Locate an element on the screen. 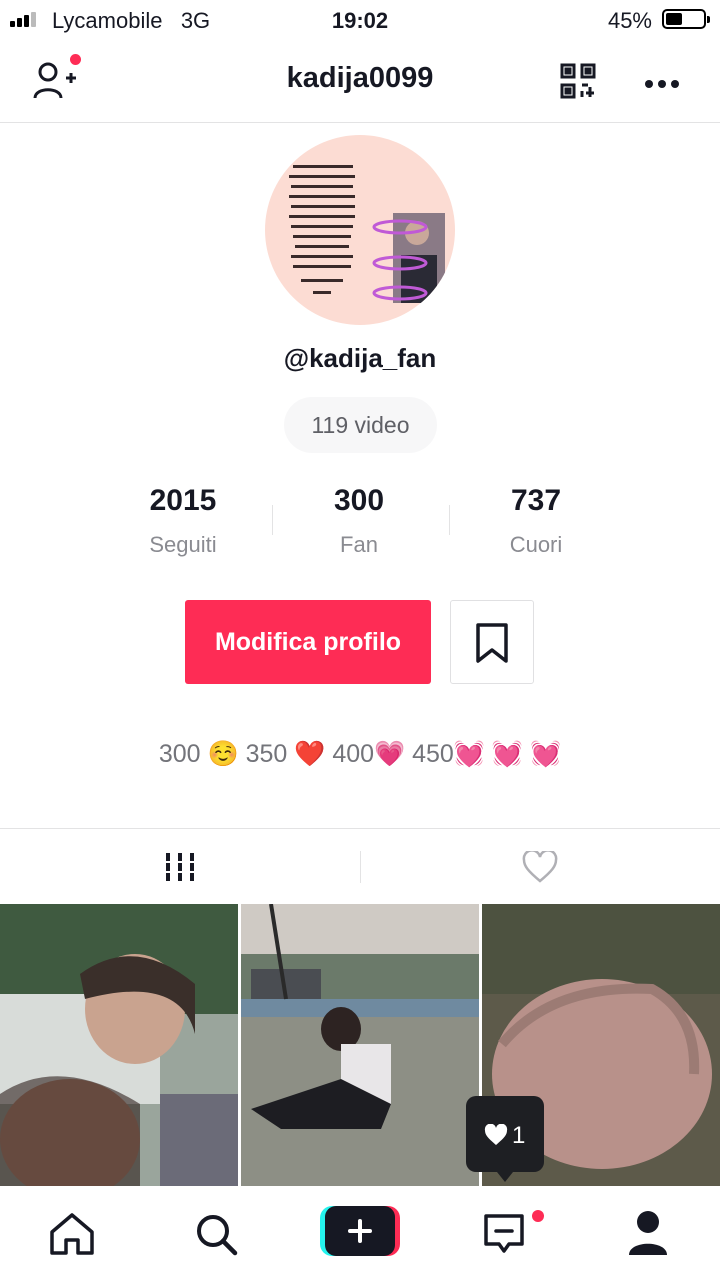  profile-header: kadija0099 is located at coordinates (360, 81).